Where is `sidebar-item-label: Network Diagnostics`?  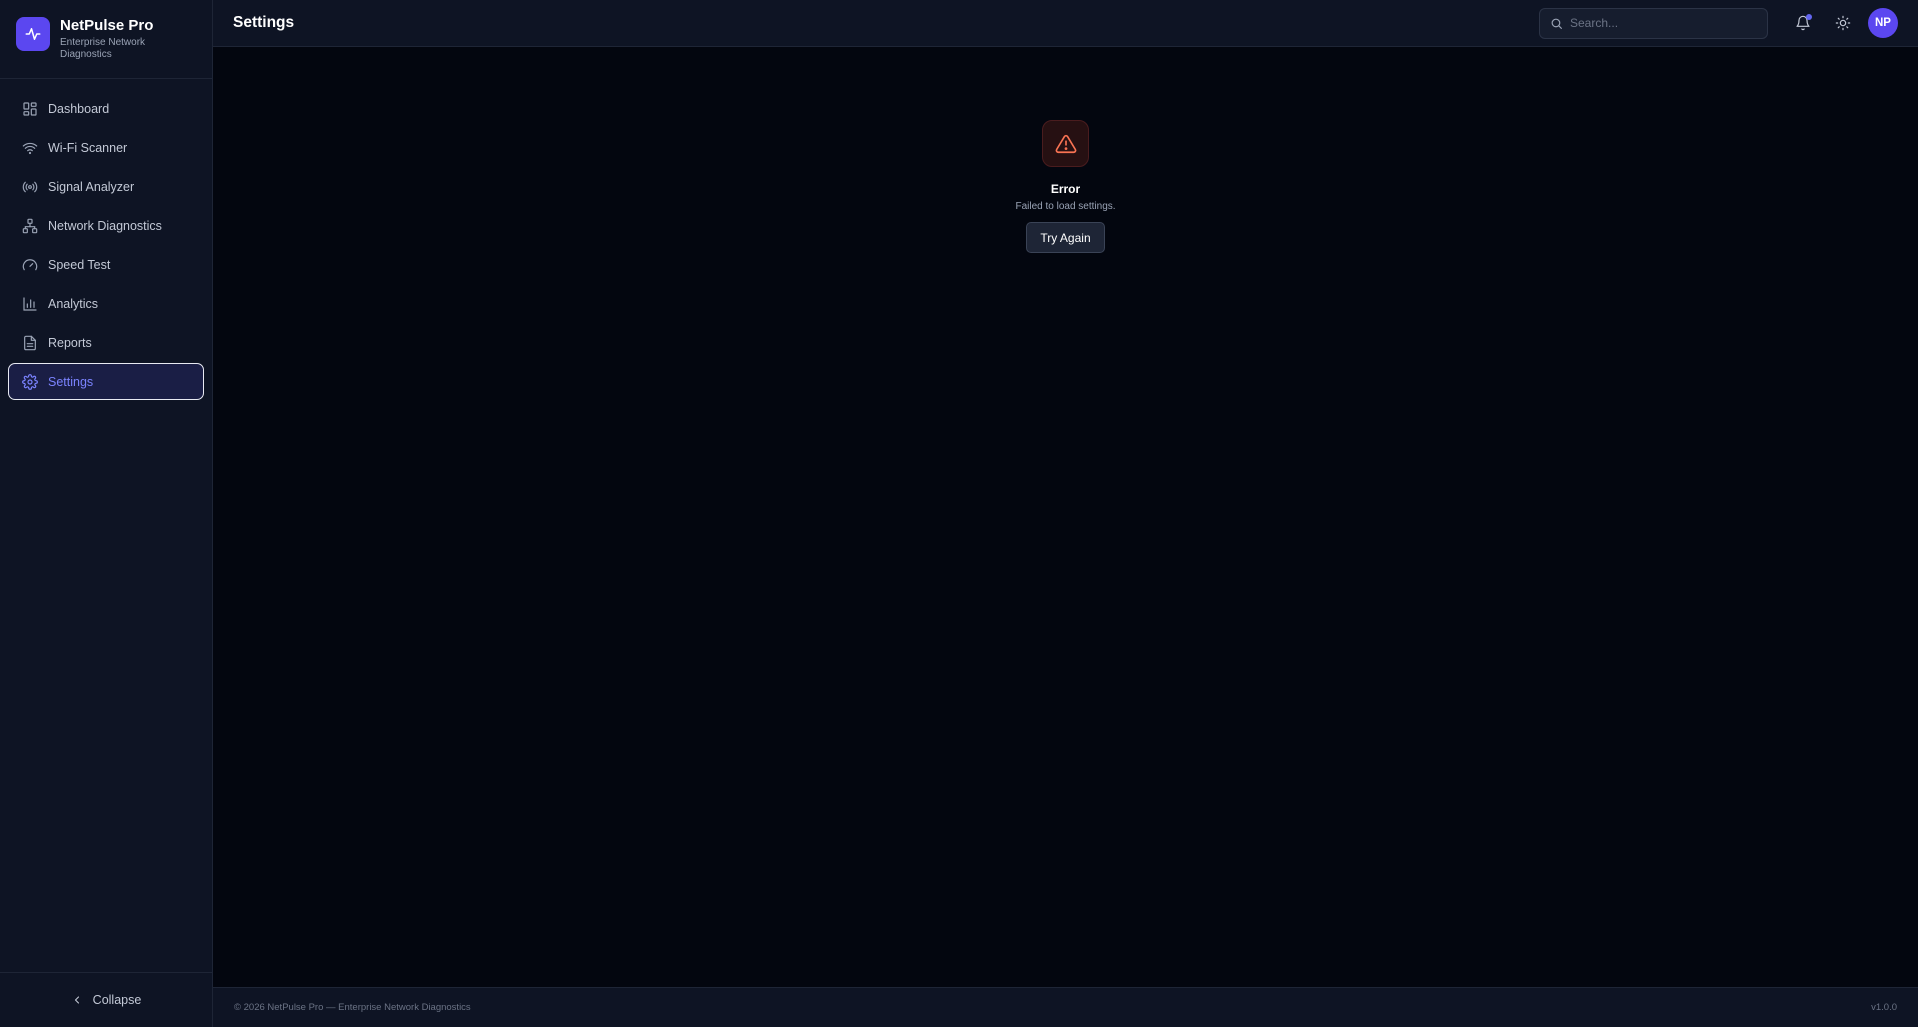
sidebar-item-label: Network Diagnostics is located at coordinates (105, 225).